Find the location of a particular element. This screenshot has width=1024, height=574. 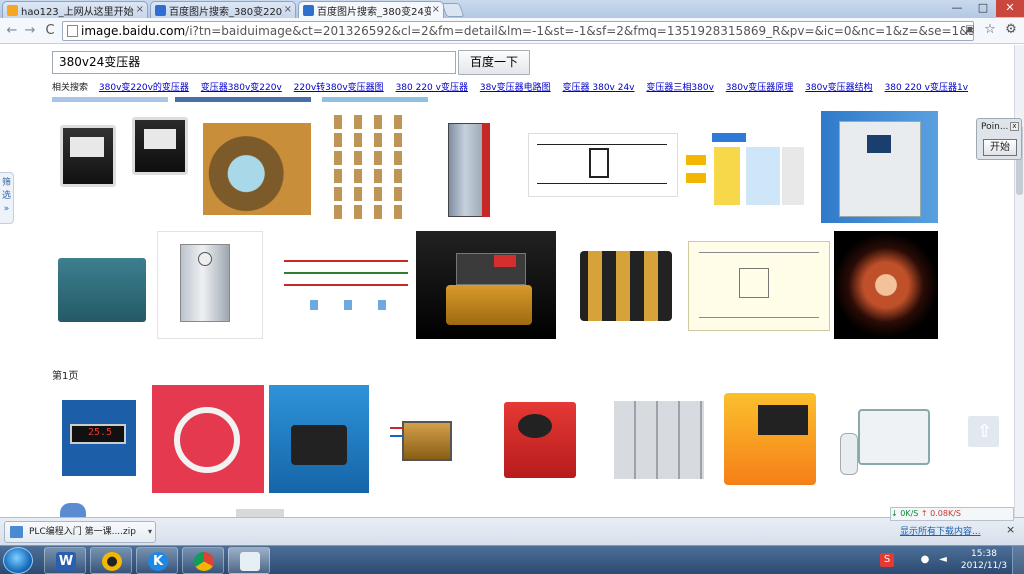

related-link: 变压器380v变220v is located at coordinates (241, 88).